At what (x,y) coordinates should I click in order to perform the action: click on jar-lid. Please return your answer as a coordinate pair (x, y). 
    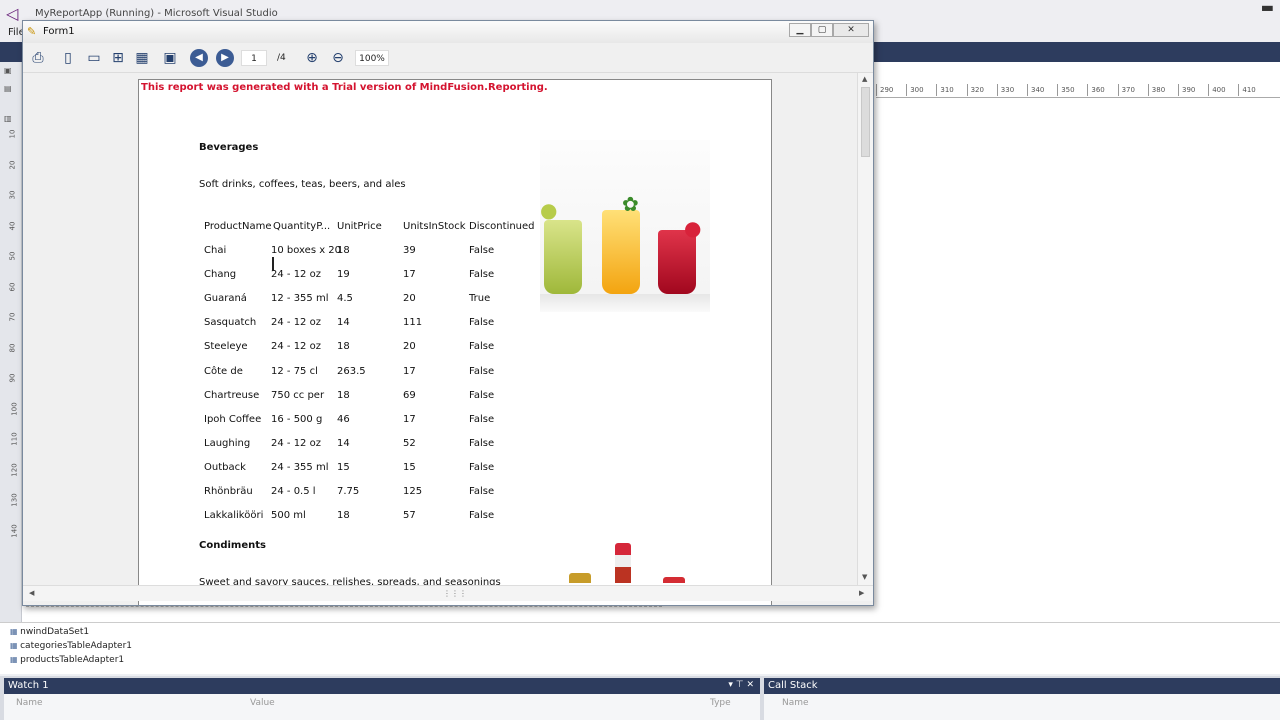
    Looking at the image, I should click on (674, 580).